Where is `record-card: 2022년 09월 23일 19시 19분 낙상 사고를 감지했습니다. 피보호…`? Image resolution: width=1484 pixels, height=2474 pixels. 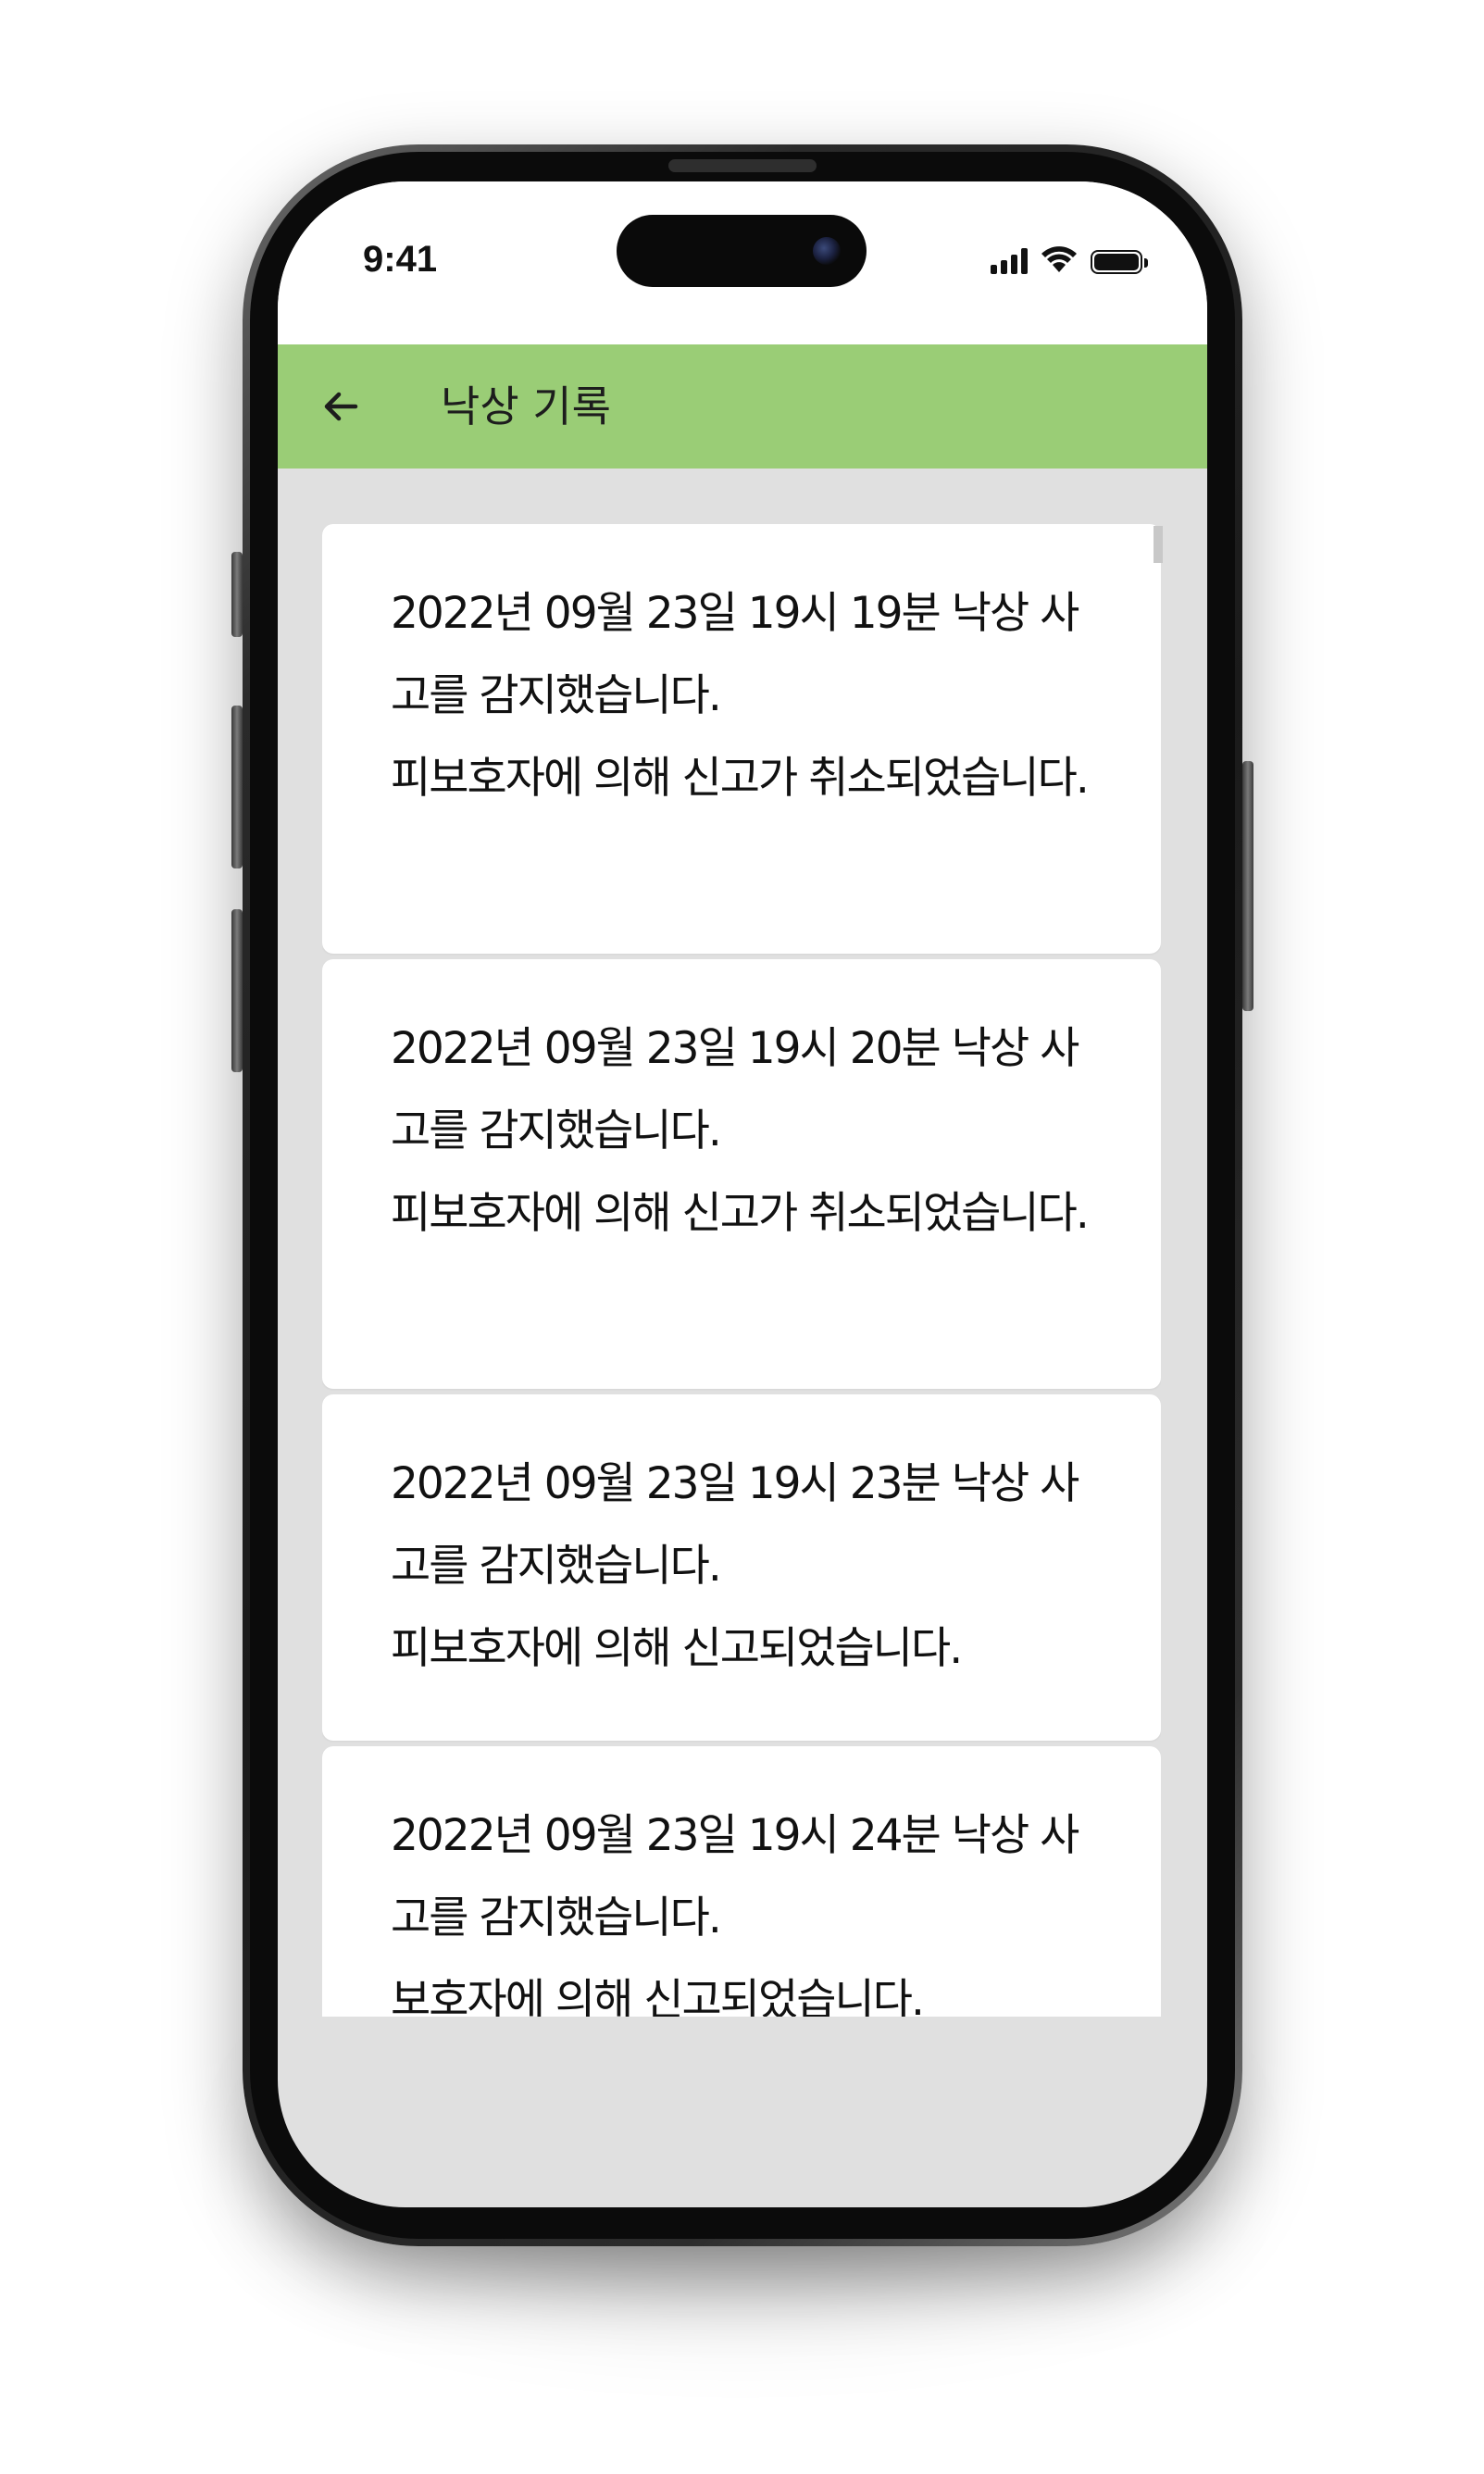 record-card: 2022년 09월 23일 19시 19분 낙상 사고를 감지했습니다. 피보호… is located at coordinates (741, 739).